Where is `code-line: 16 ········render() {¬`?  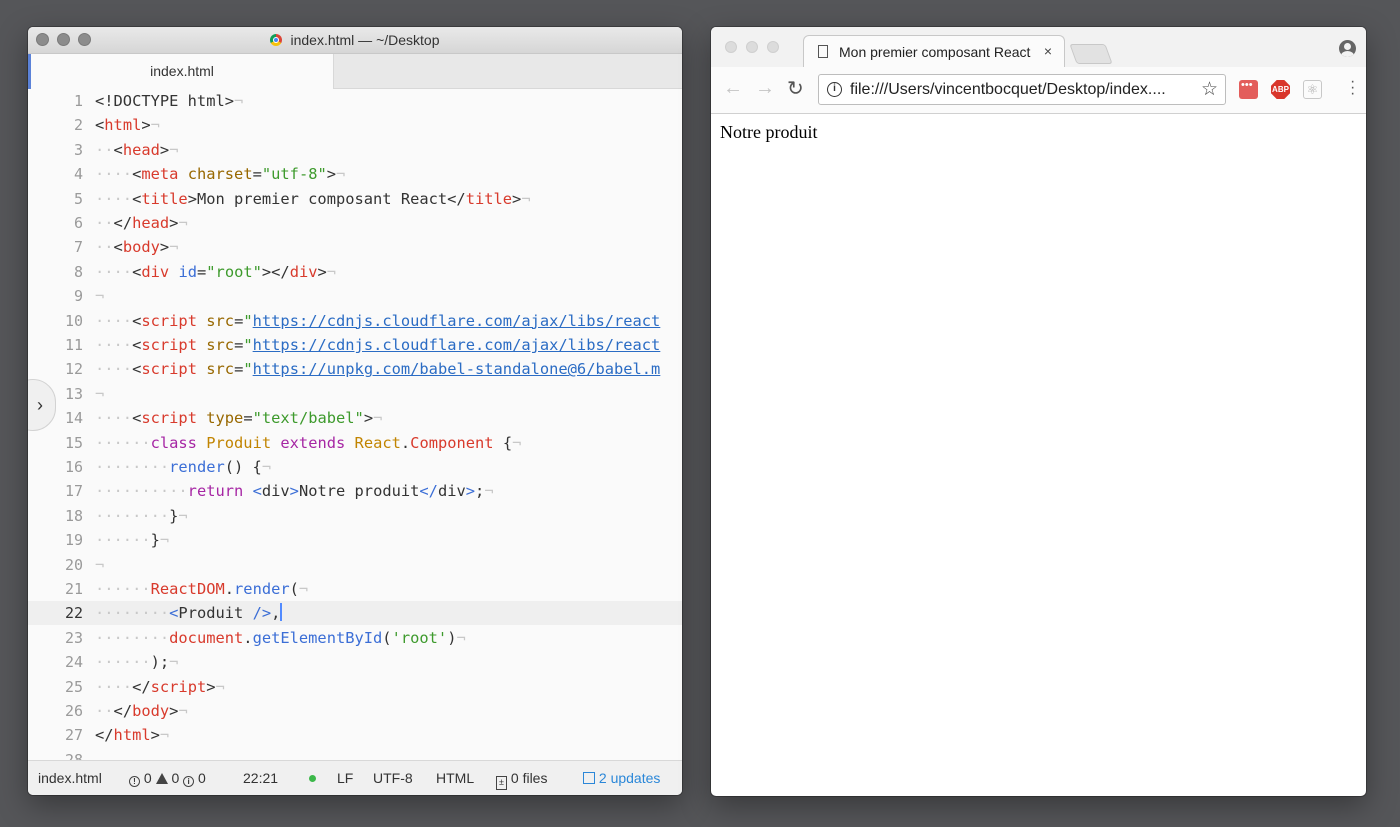 code-line: 16 ········render() {¬ is located at coordinates (355, 467).